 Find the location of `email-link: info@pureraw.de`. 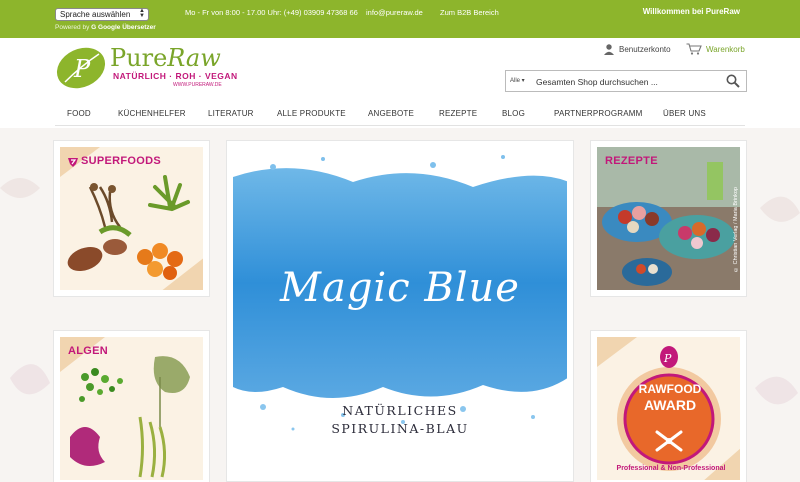

email-link: info@pureraw.de is located at coordinates (394, 12).